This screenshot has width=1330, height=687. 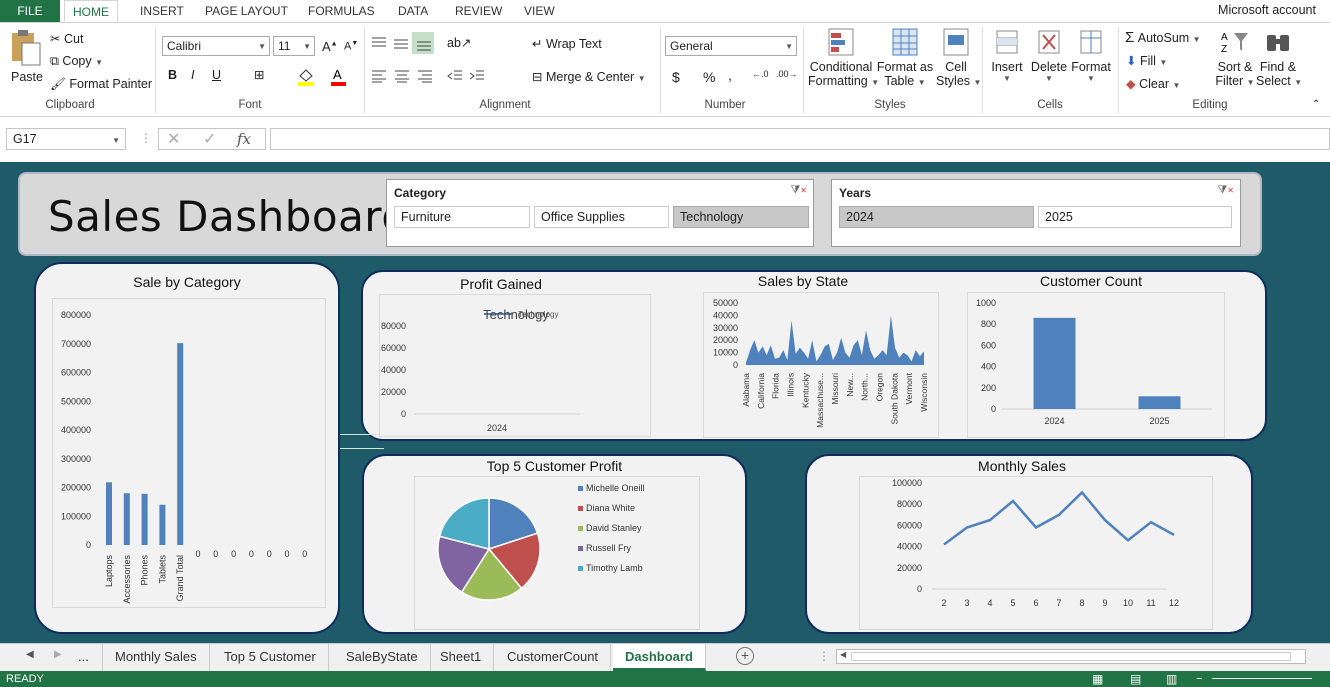 I want to click on format-table-label-2: Table ▼, so click(x=905, y=81).